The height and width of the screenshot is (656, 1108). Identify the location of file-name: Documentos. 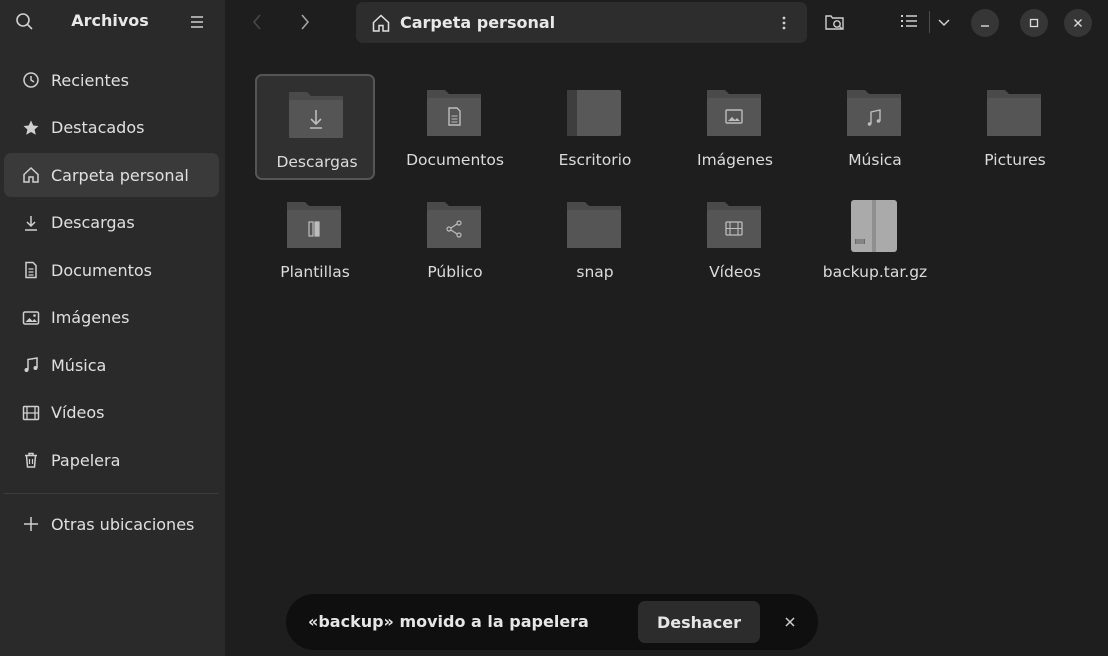
(455, 160).